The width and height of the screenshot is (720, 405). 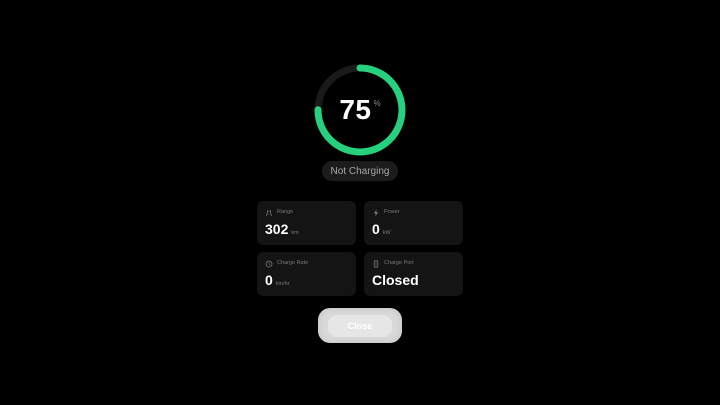 I want to click on power-card: Power 0 kW, so click(x=413, y=223).